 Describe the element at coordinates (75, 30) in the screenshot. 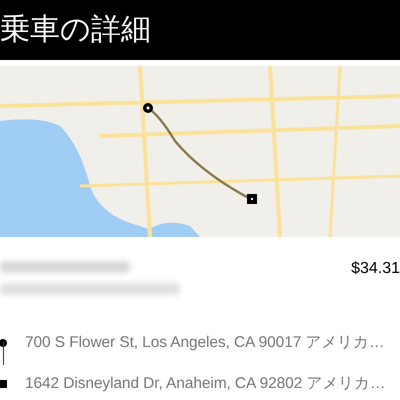

I see `page-title: 乗車の詳細` at that location.